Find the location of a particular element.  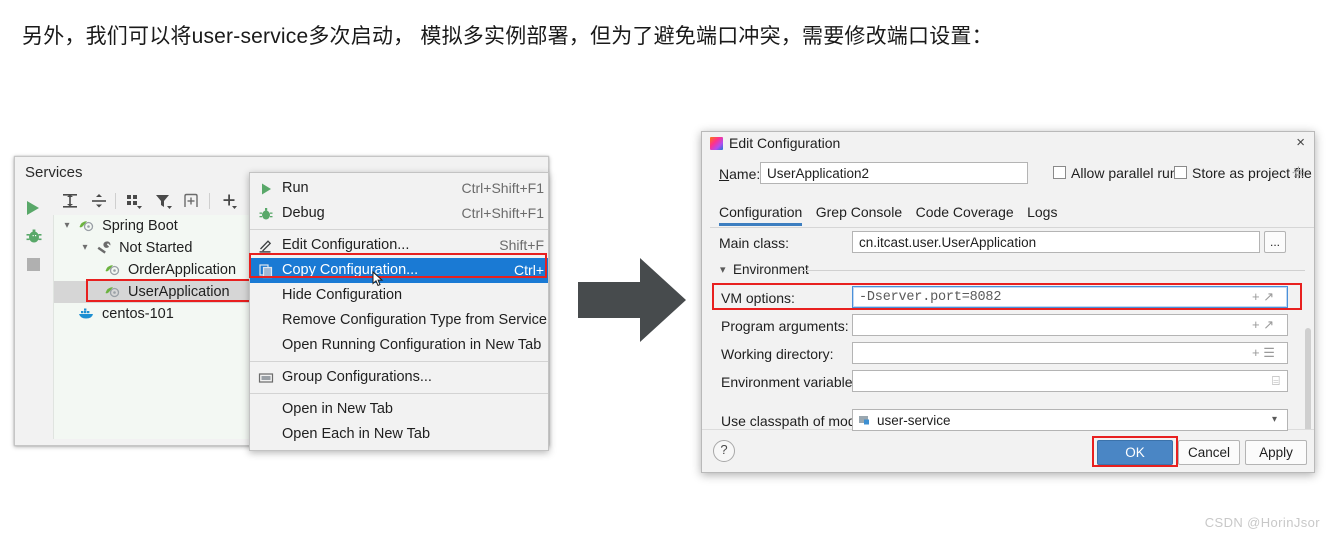

tree-label: OrderApplication is located at coordinates (182, 270).